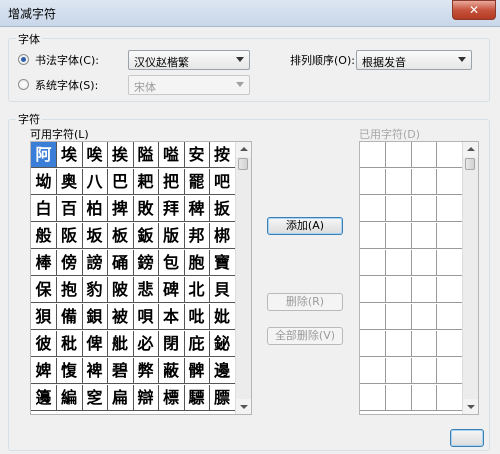 The image size is (500, 454). I want to click on char-cell: 般, so click(44, 236).